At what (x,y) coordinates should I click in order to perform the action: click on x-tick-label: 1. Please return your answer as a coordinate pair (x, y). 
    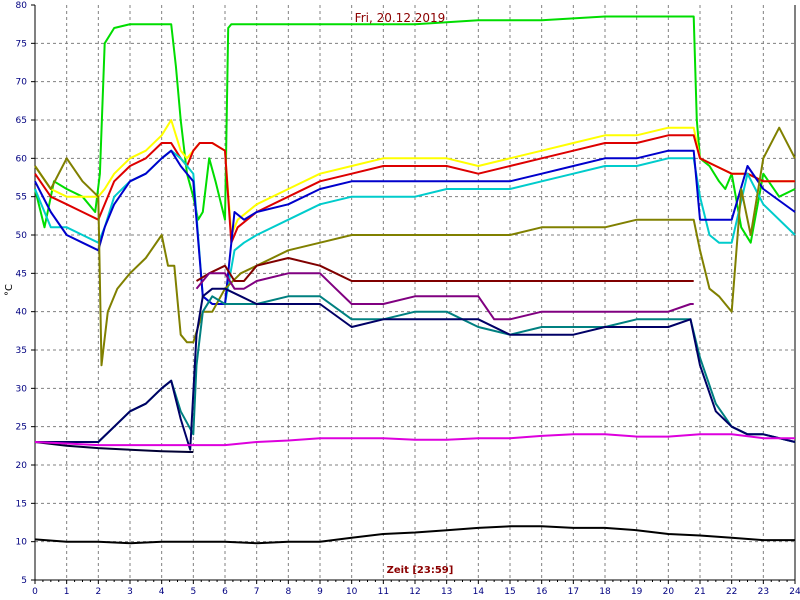
    Looking at the image, I should click on (67, 592).